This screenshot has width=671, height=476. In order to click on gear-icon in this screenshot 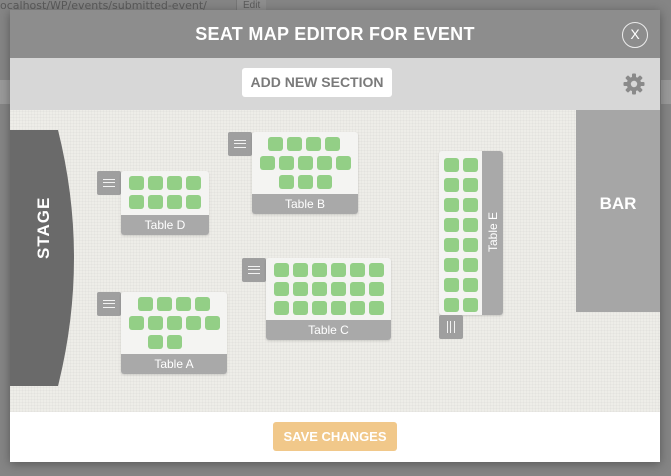, I will do `click(634, 84)`.